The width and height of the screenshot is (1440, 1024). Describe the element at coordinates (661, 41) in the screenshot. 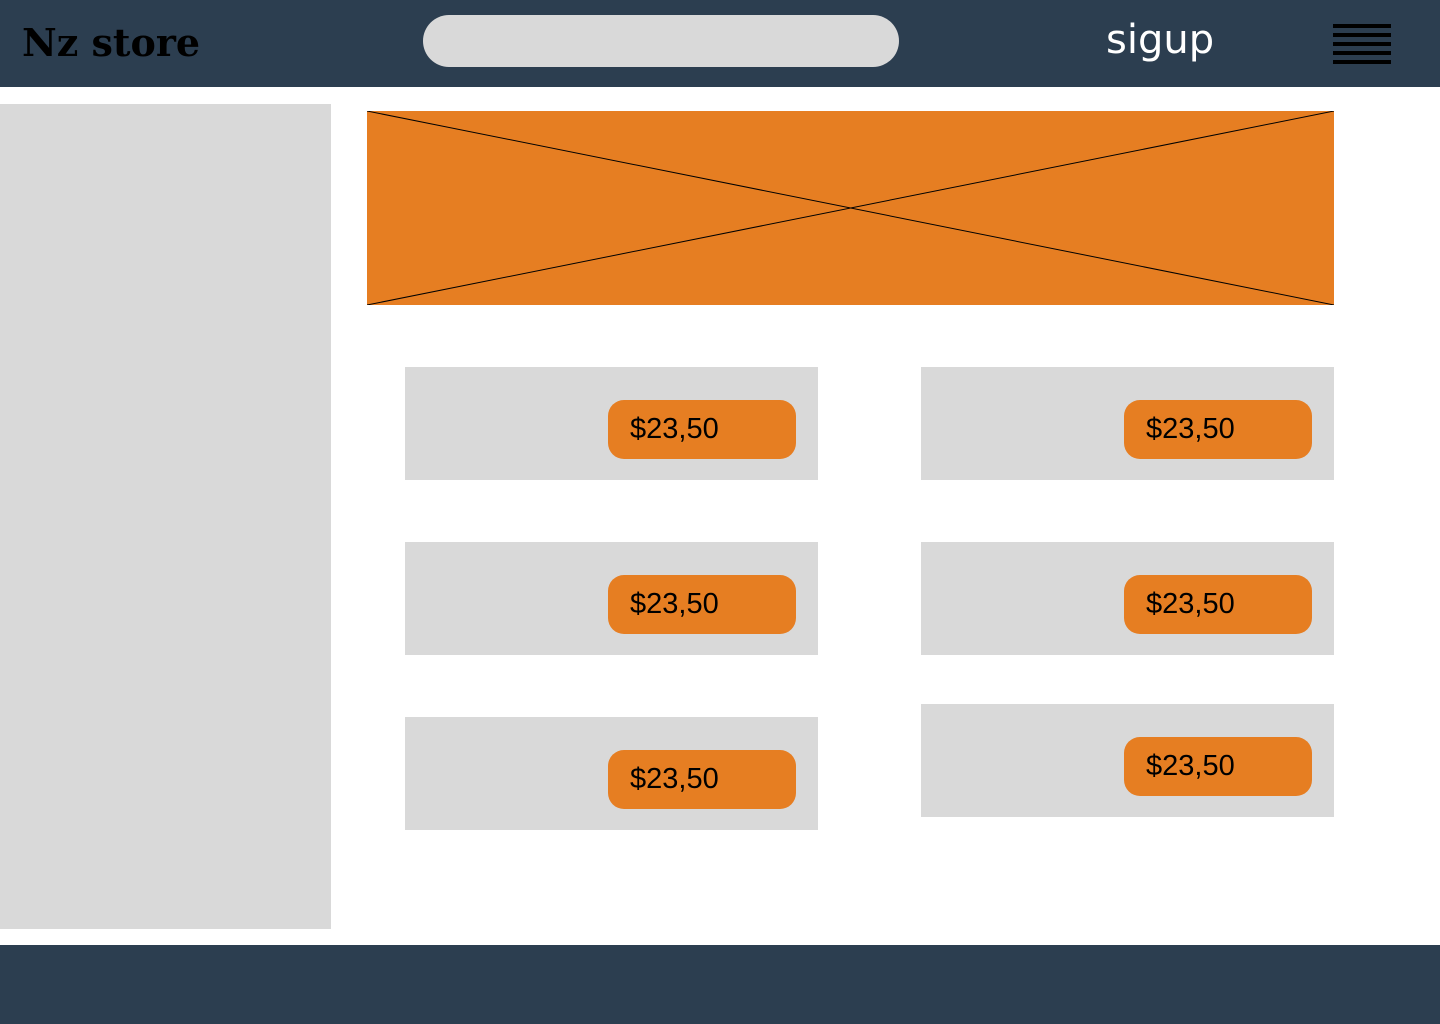

I see `search-input` at that location.